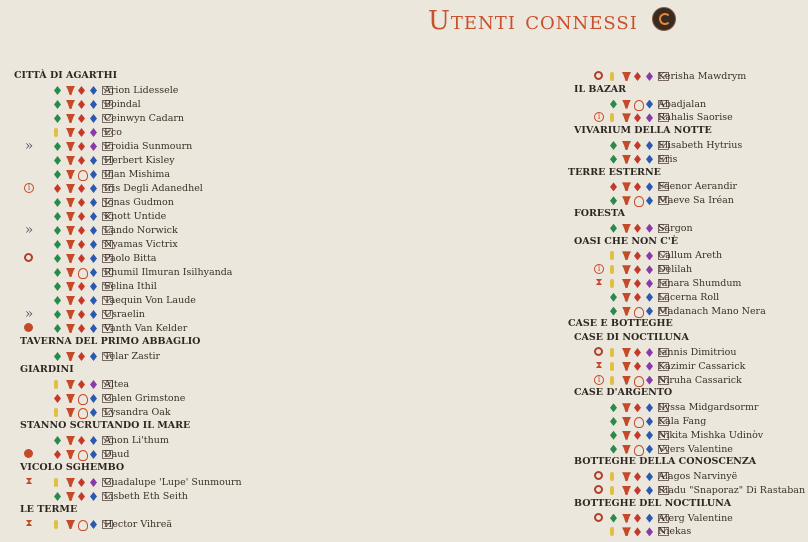  Describe the element at coordinates (697, 477) in the screenshot. I see `user-name-alagos-narvinye: Alagos Narvinyë` at that location.